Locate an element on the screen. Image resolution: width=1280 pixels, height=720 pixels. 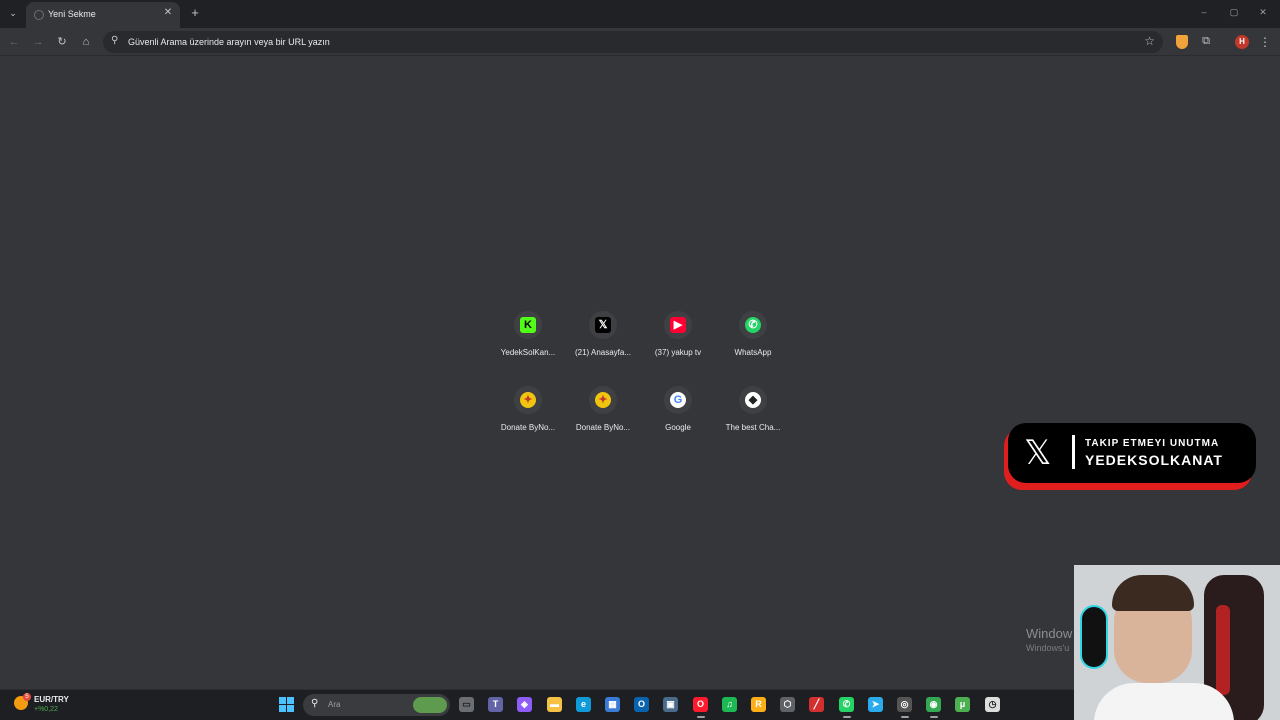
shortcut-label: WhatsApp is located at coordinates (753, 352).